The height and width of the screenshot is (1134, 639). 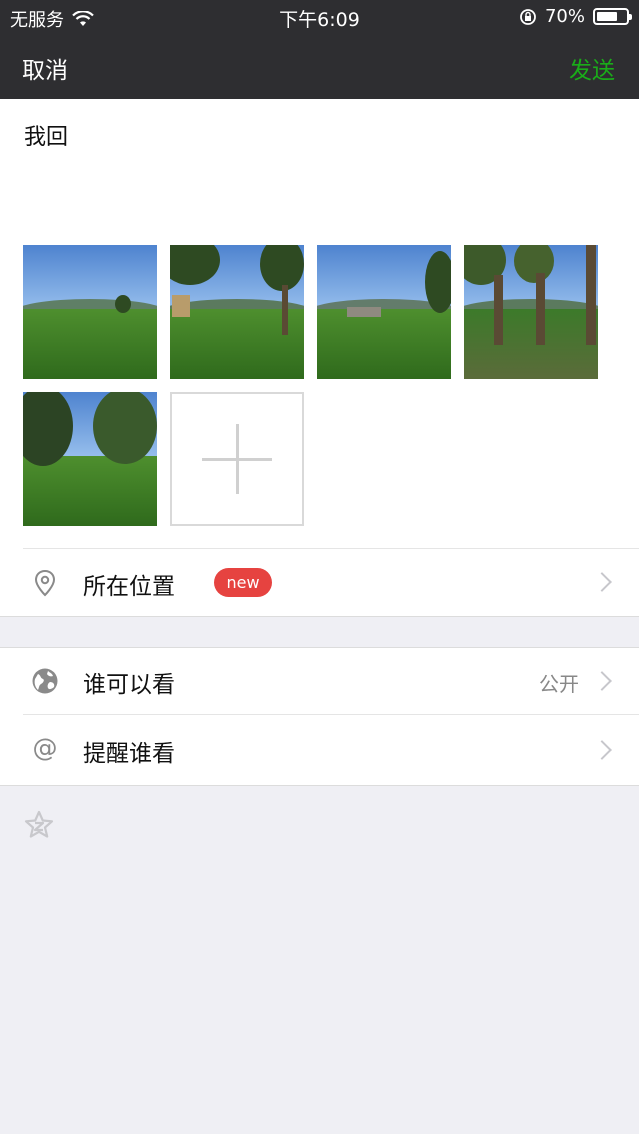 I want to click on send-button: 发送, so click(x=592, y=68).